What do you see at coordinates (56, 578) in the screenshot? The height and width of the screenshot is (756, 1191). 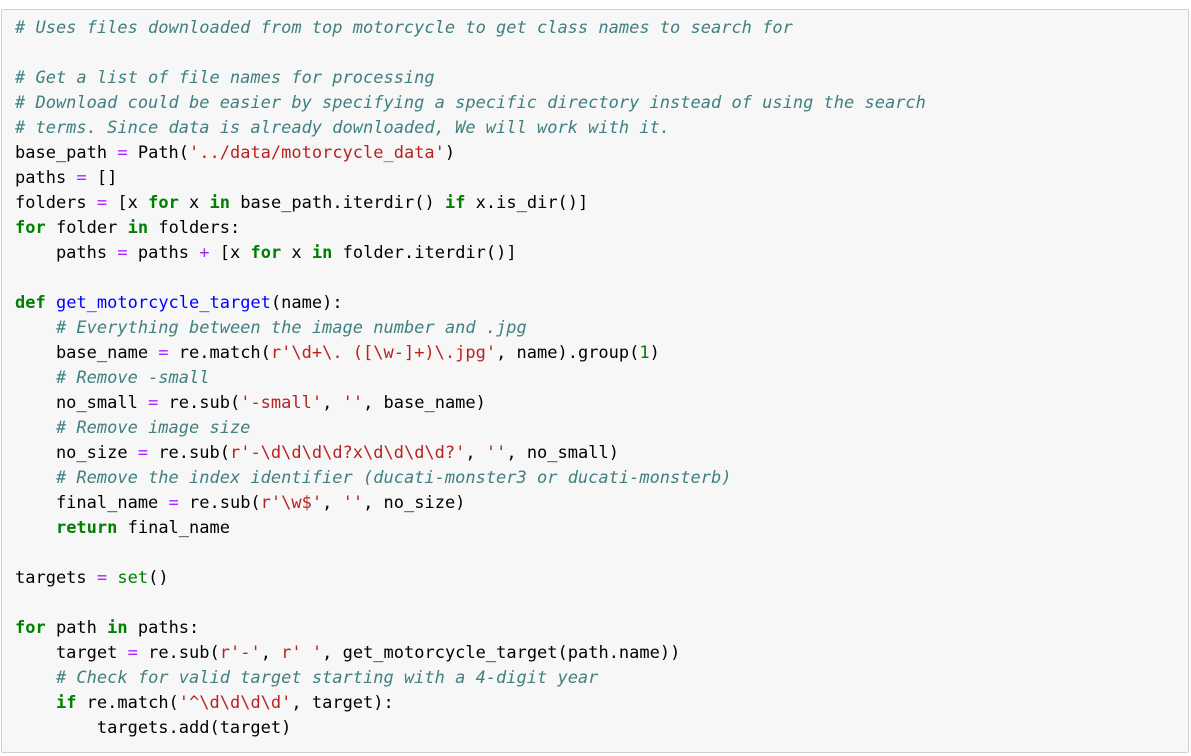 I see `code-token: targets` at bounding box center [56, 578].